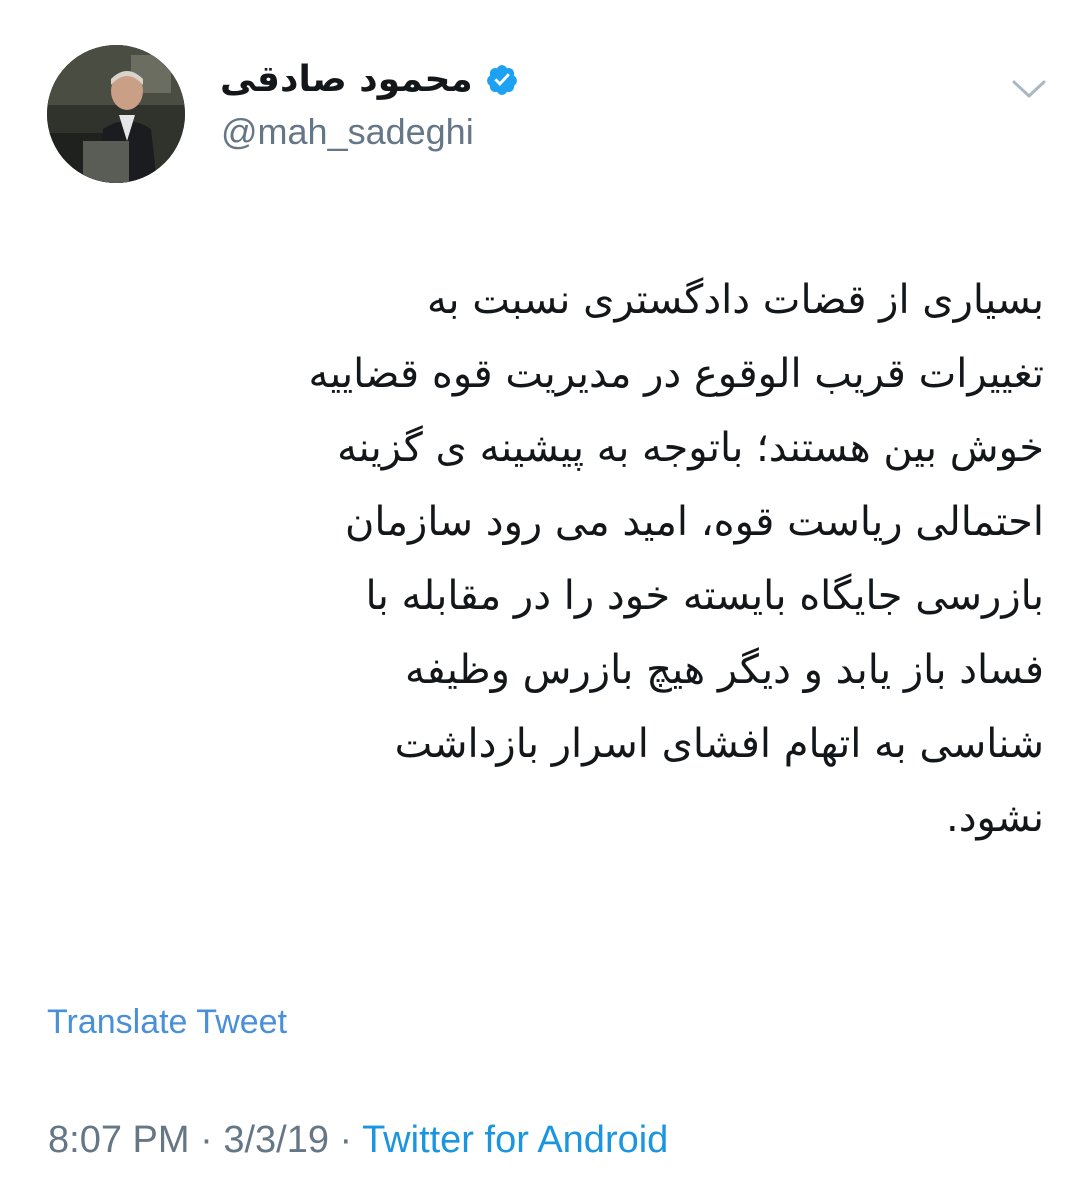  Describe the element at coordinates (515, 1140) in the screenshot. I see `tweet-source-link: Twitter for Android` at that location.